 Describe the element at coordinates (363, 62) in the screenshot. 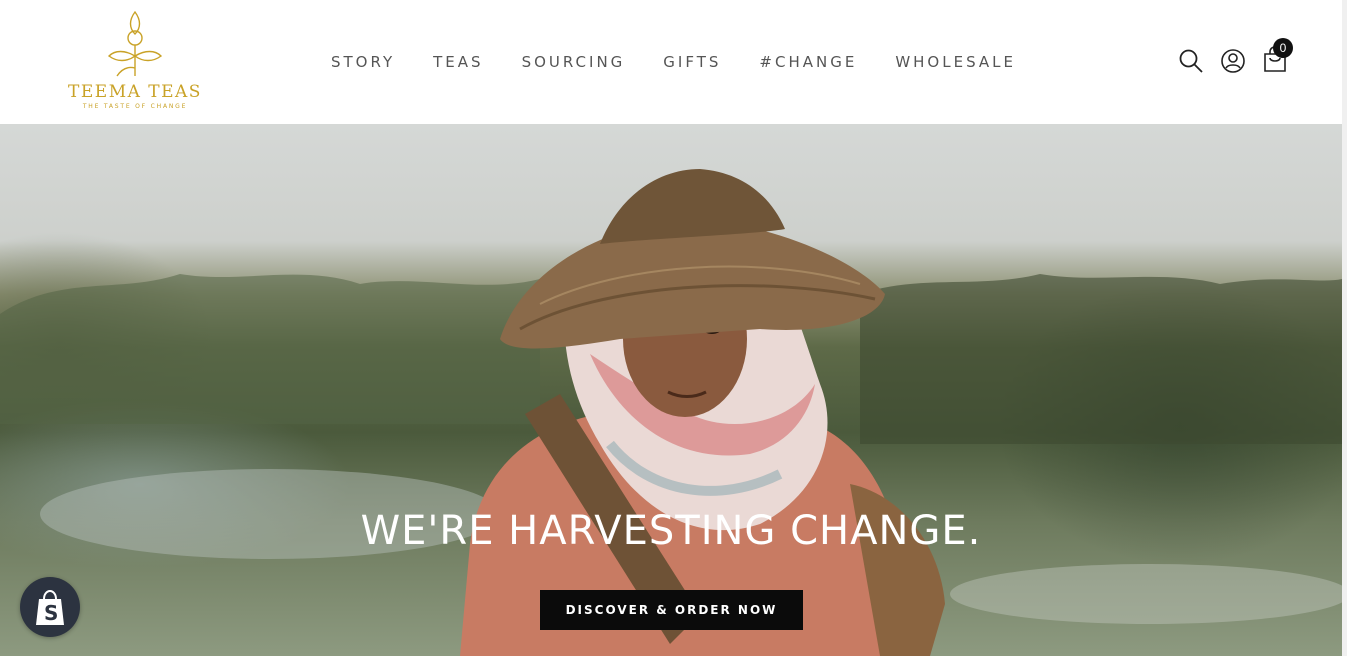

I see `nav-item-story: STORY` at that location.